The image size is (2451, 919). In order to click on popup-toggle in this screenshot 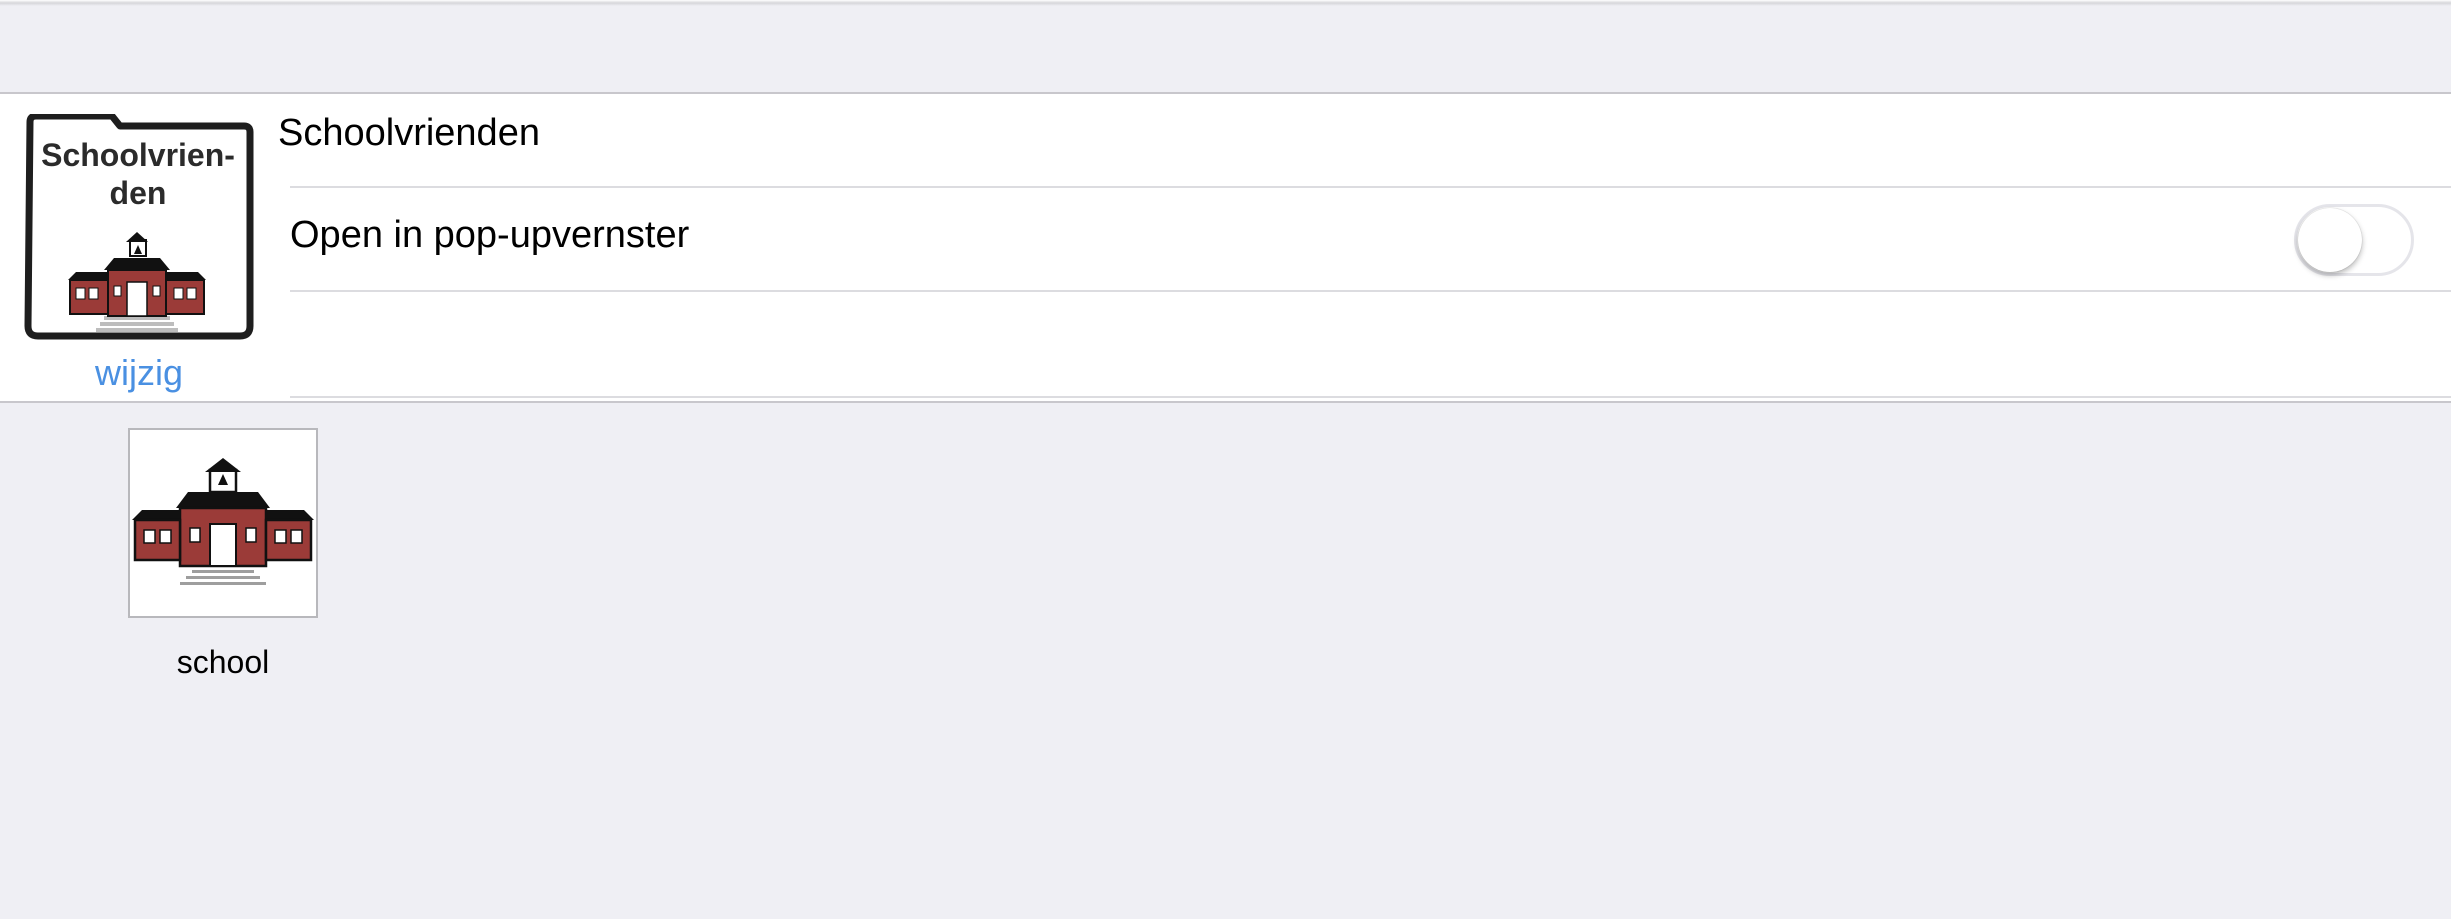, I will do `click(2354, 240)`.